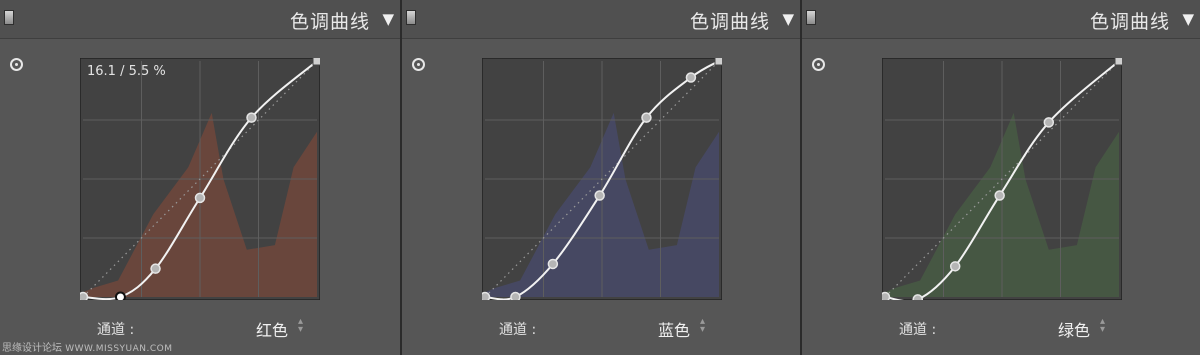 The image size is (1200, 355). What do you see at coordinates (674, 329) in the screenshot?
I see `channel-select: 蓝色` at bounding box center [674, 329].